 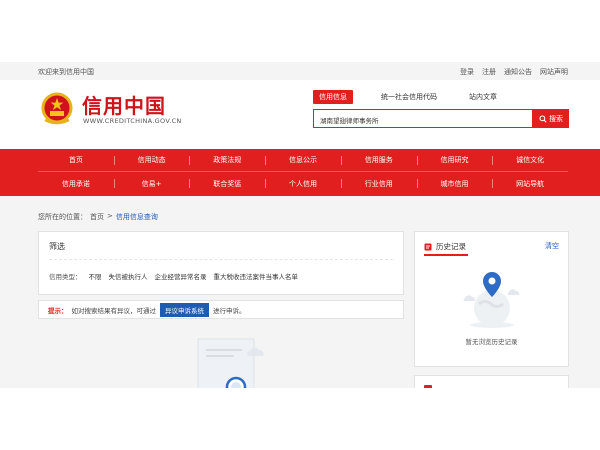 What do you see at coordinates (409, 97) in the screenshot?
I see `tab-credit-code: 统一社会信用代码` at bounding box center [409, 97].